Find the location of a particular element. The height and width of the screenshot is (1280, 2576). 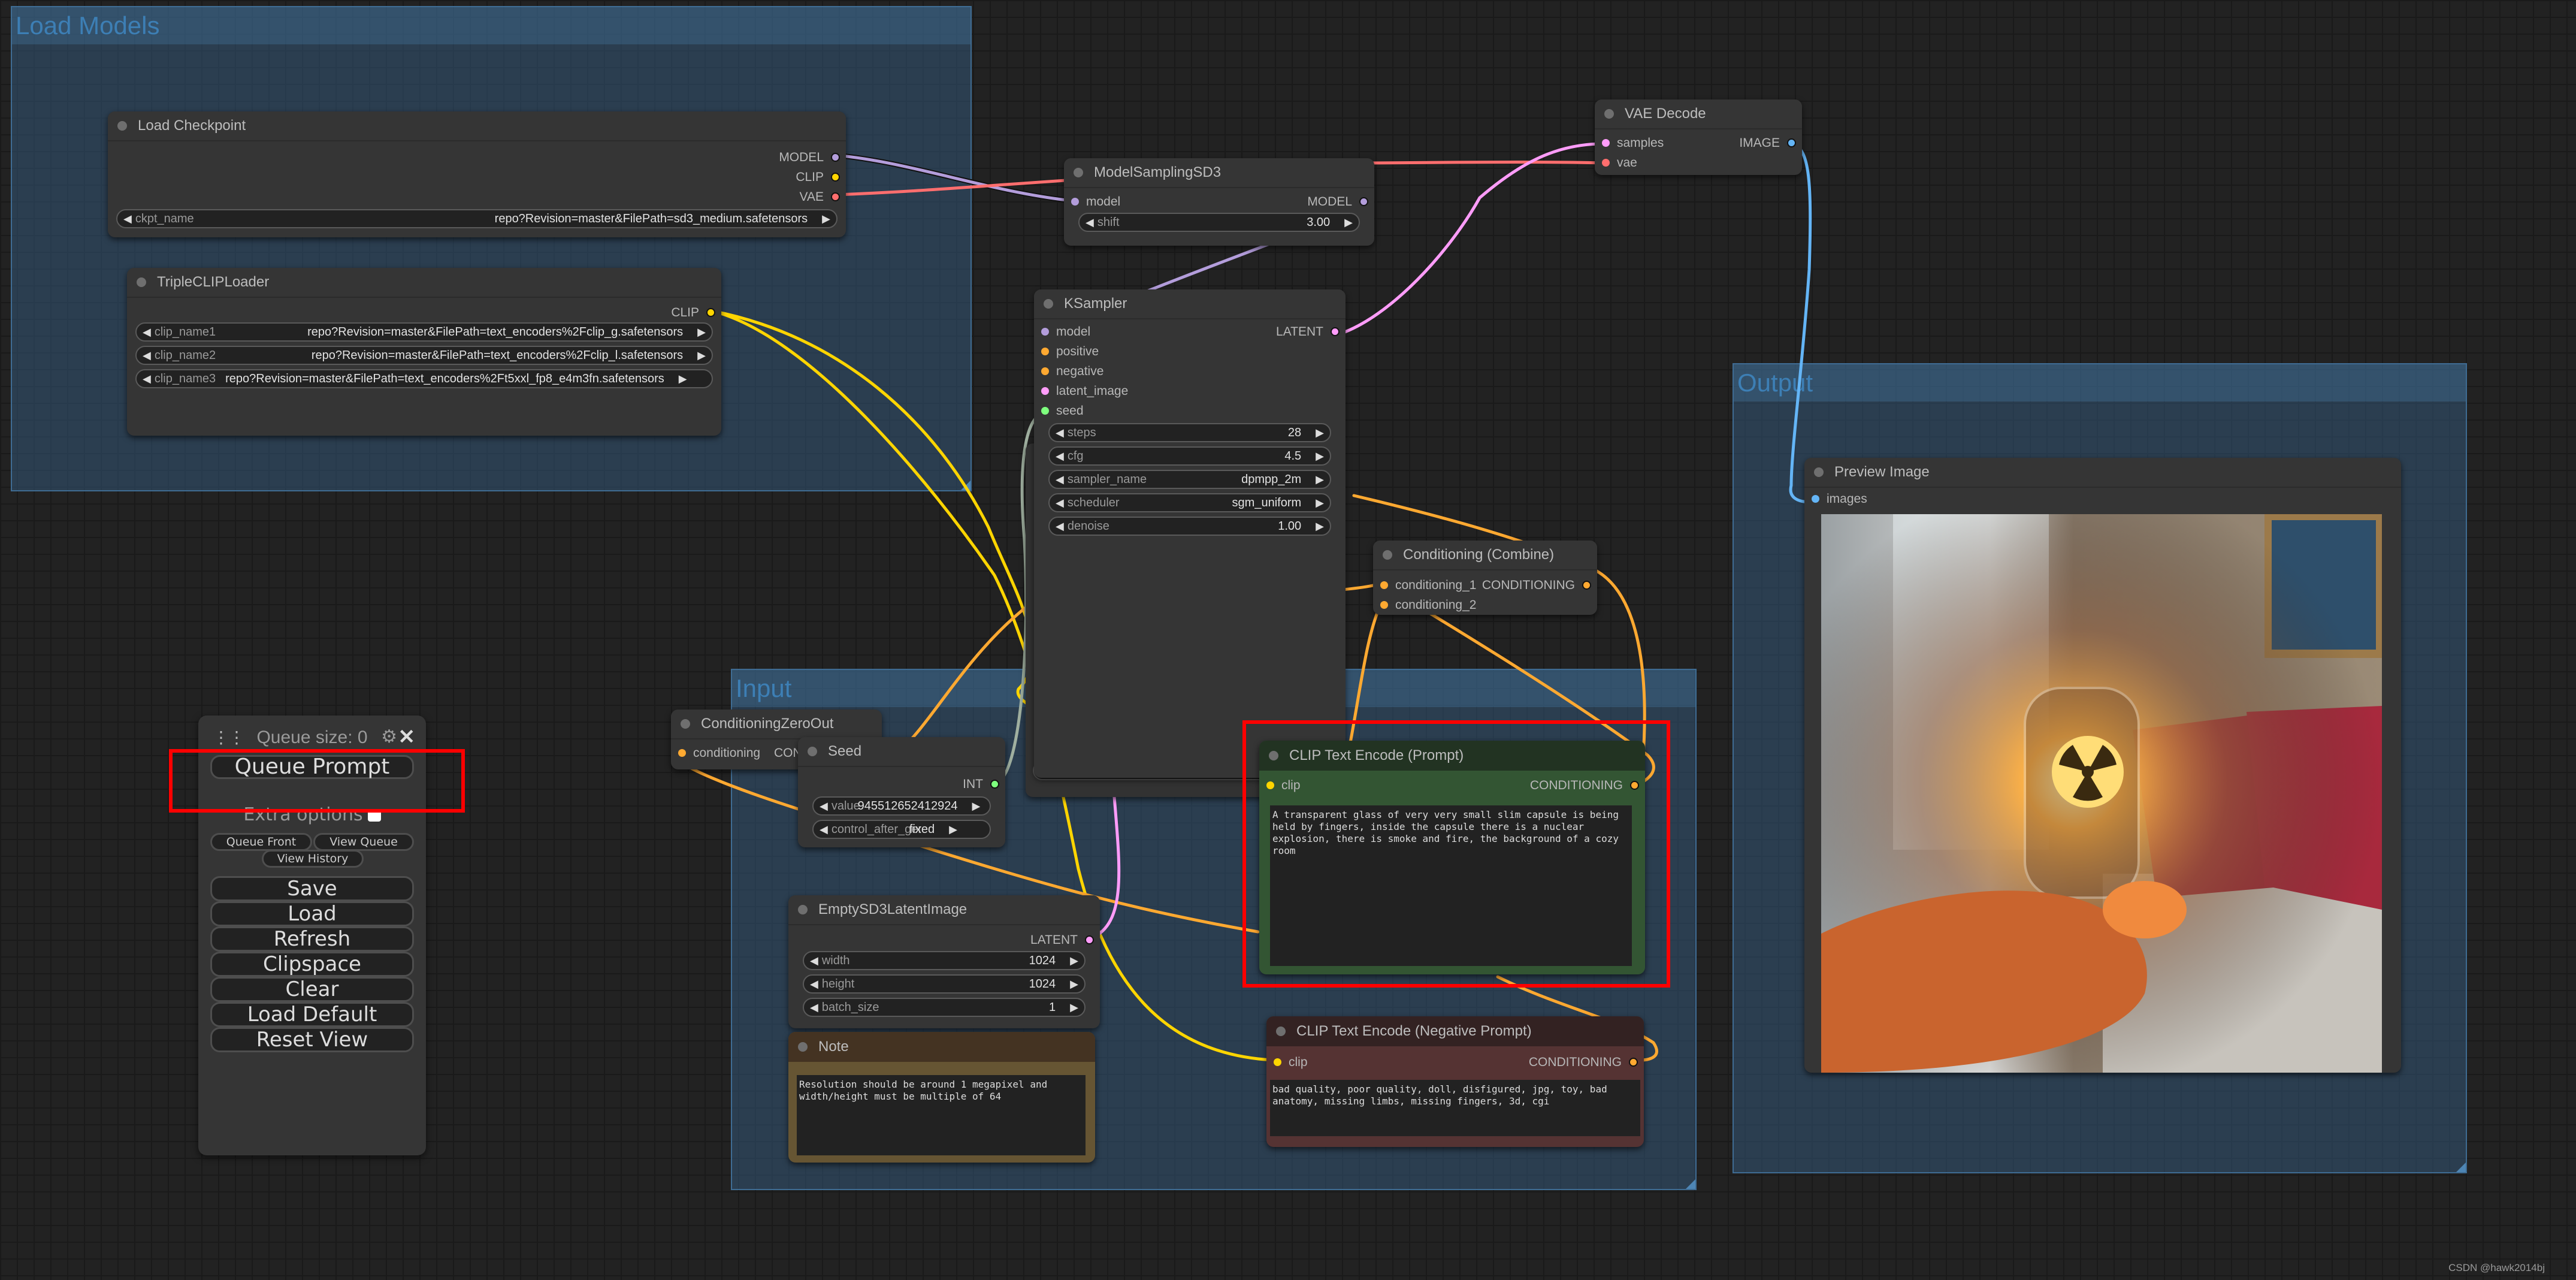

number-width: ◀ width 1024 ▶ is located at coordinates (944, 960).